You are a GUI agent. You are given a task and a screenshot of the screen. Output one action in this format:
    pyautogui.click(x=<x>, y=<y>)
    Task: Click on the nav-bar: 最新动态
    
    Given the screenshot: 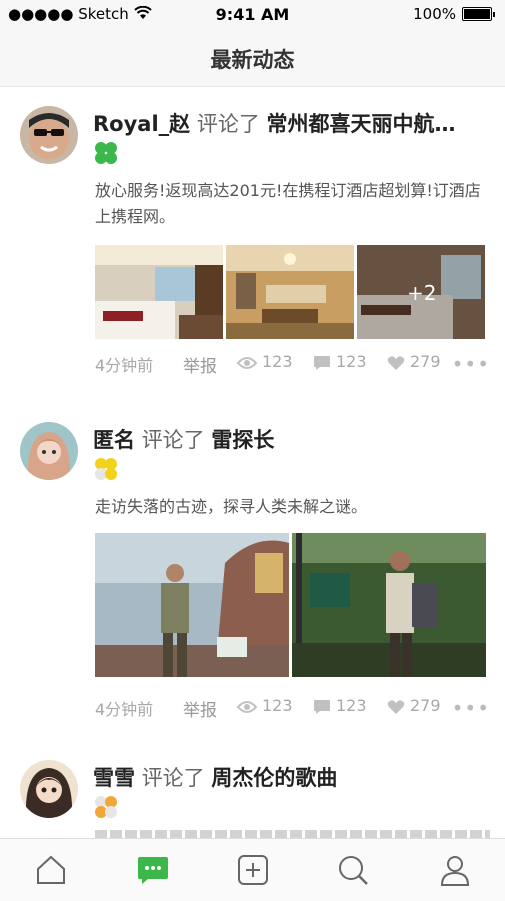 What is the action you would take?
    pyautogui.click(x=252, y=58)
    